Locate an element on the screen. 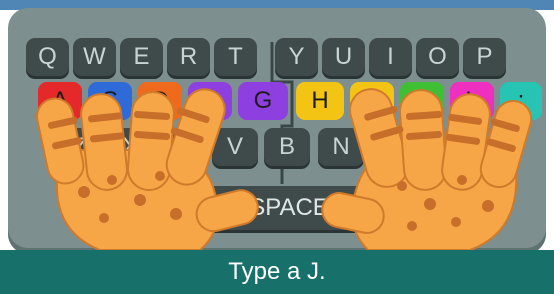  typing-prompt: Type a J. is located at coordinates (277, 271).